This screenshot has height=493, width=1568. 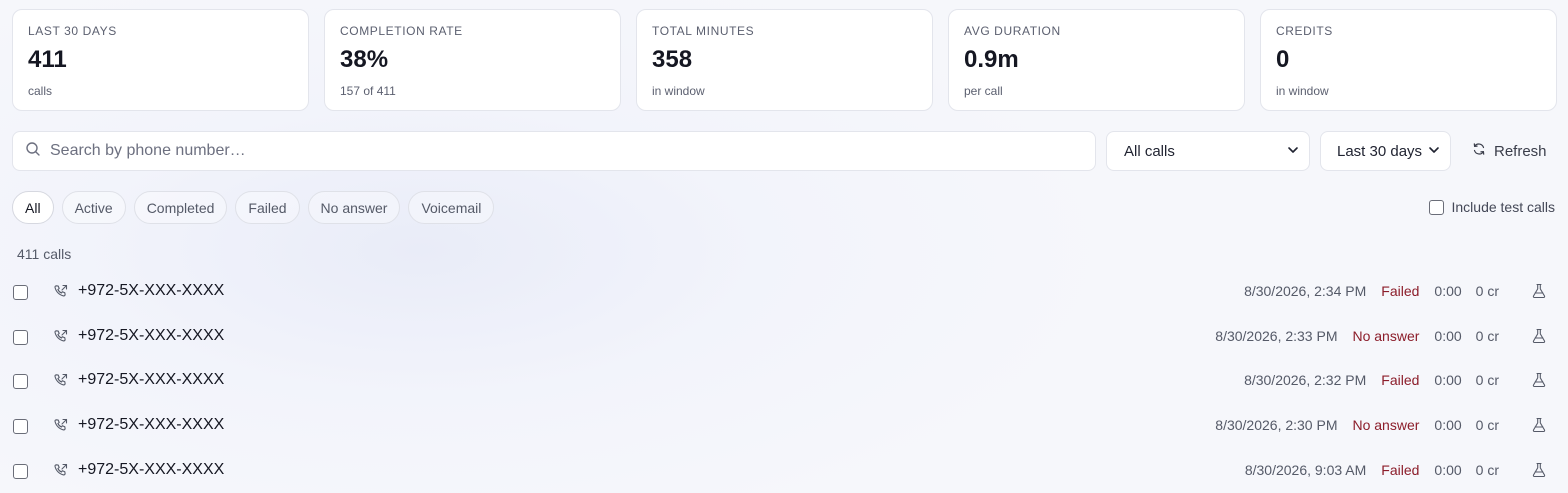 What do you see at coordinates (267, 207) in the screenshot?
I see `chip-failed: Failed` at bounding box center [267, 207].